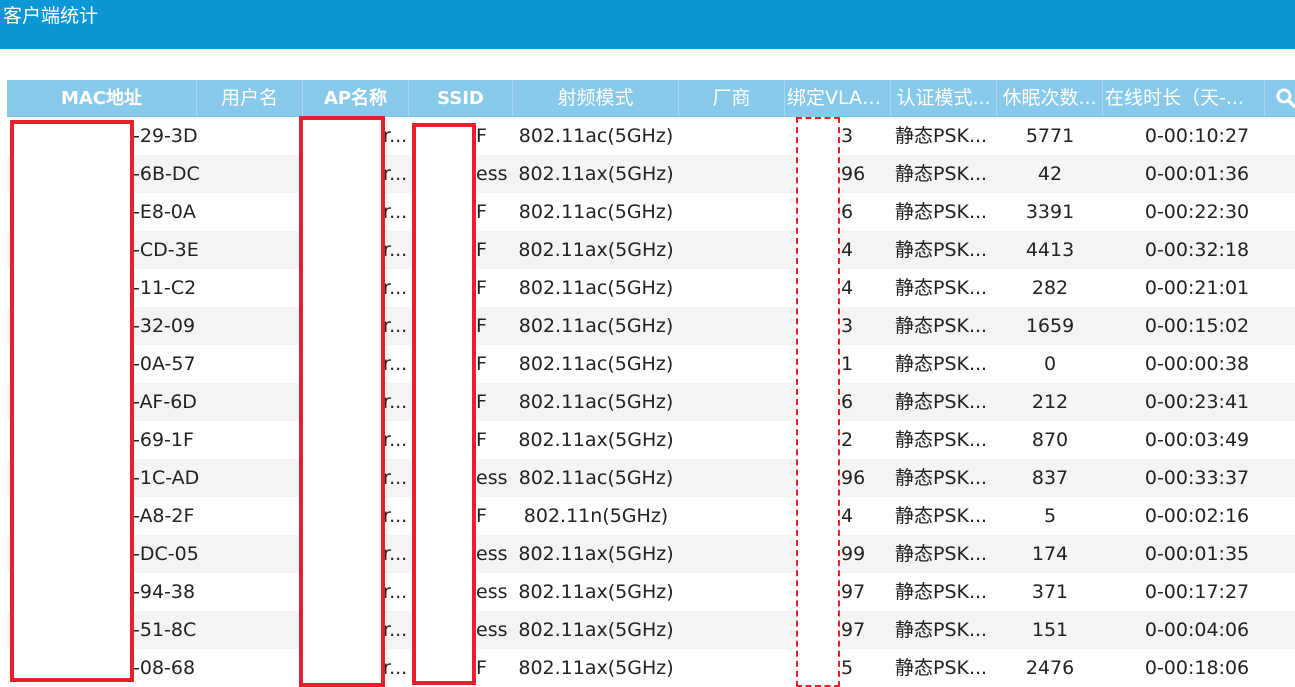 The height and width of the screenshot is (687, 1295). What do you see at coordinates (51, 16) in the screenshot?
I see `window-title: 客户端统计` at bounding box center [51, 16].